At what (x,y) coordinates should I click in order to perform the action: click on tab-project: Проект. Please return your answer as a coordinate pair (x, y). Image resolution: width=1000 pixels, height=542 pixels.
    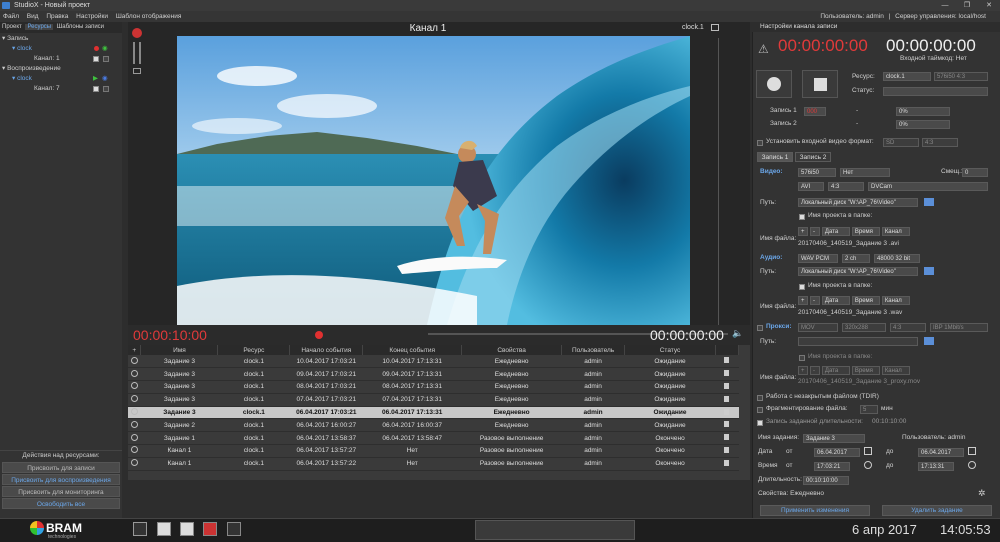
    Looking at the image, I should click on (12, 27).